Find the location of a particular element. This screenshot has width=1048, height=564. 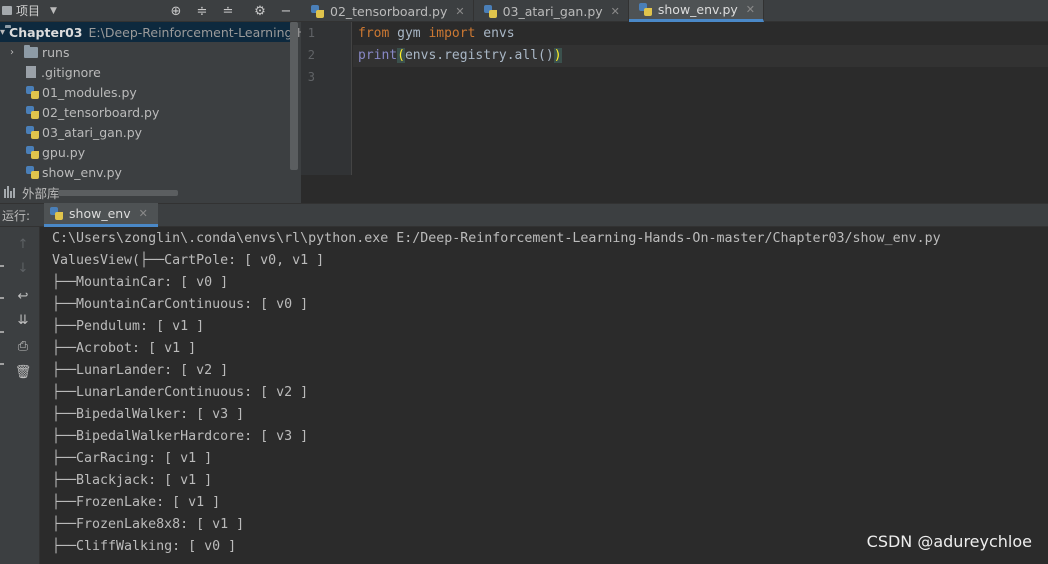

tree-item-label: .gitignore is located at coordinates (71, 72).